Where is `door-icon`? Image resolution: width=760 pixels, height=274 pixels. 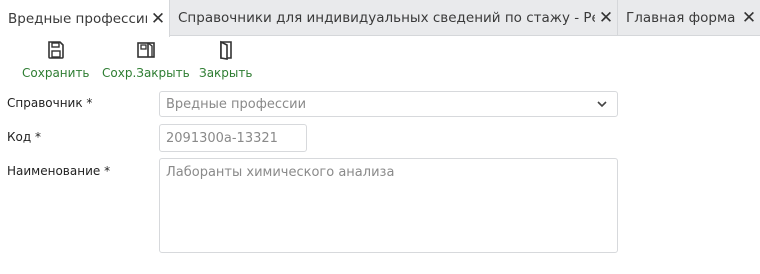
door-icon is located at coordinates (225, 50).